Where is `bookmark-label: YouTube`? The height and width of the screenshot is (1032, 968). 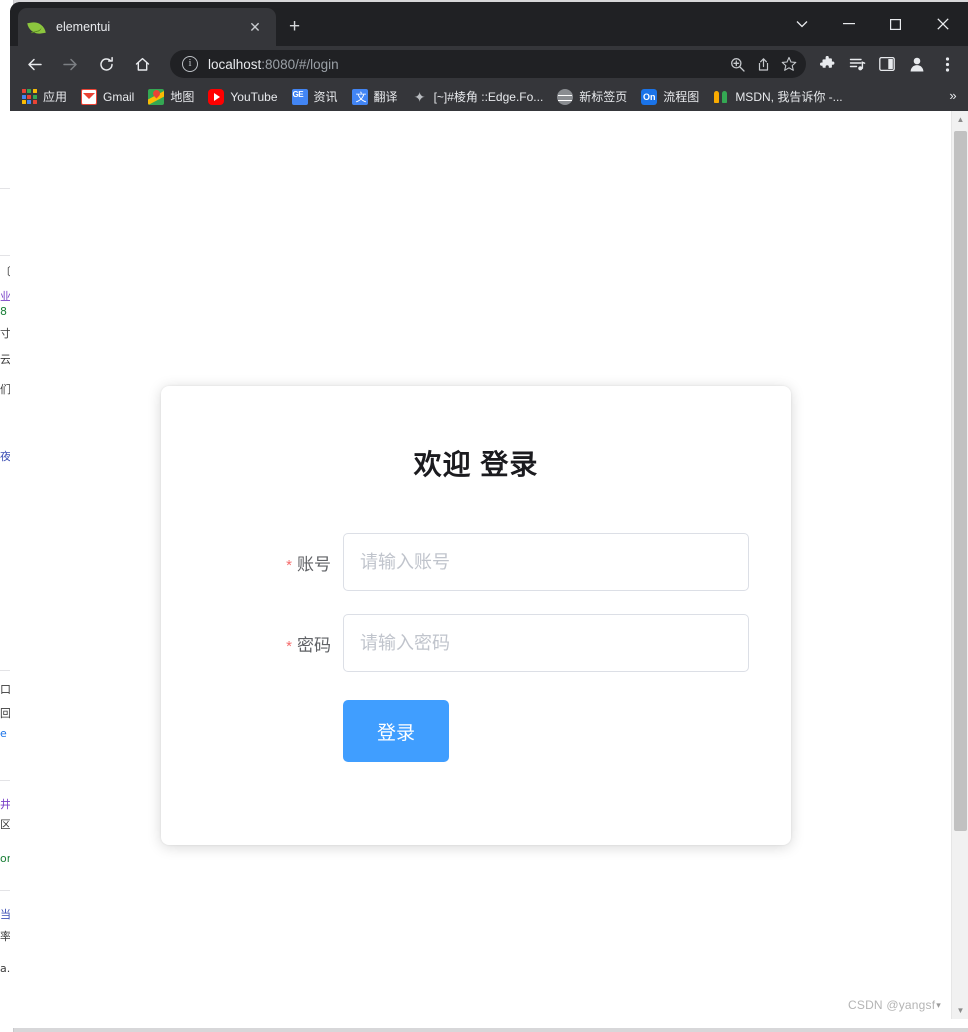
bookmark-label: YouTube is located at coordinates (254, 96).